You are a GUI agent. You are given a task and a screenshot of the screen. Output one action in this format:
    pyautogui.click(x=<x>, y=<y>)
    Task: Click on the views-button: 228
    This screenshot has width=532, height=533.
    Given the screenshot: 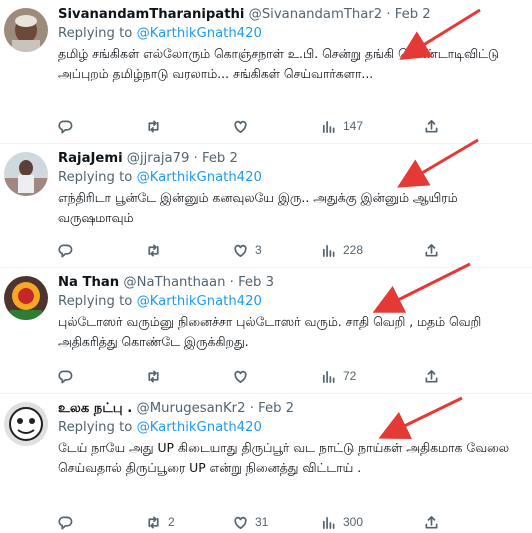 What is the action you would take?
    pyautogui.click(x=342, y=250)
    